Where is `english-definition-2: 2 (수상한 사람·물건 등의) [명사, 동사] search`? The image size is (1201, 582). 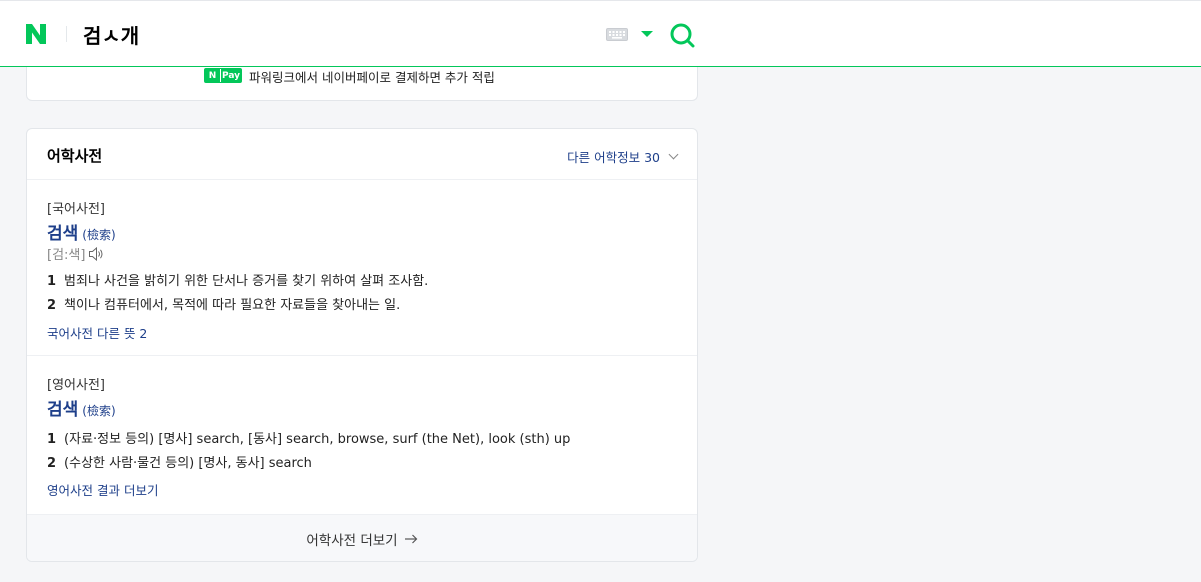
english-definition-2: 2 (수상한 사람·물건 등의) [명사, 동사] search is located at coordinates (179, 461).